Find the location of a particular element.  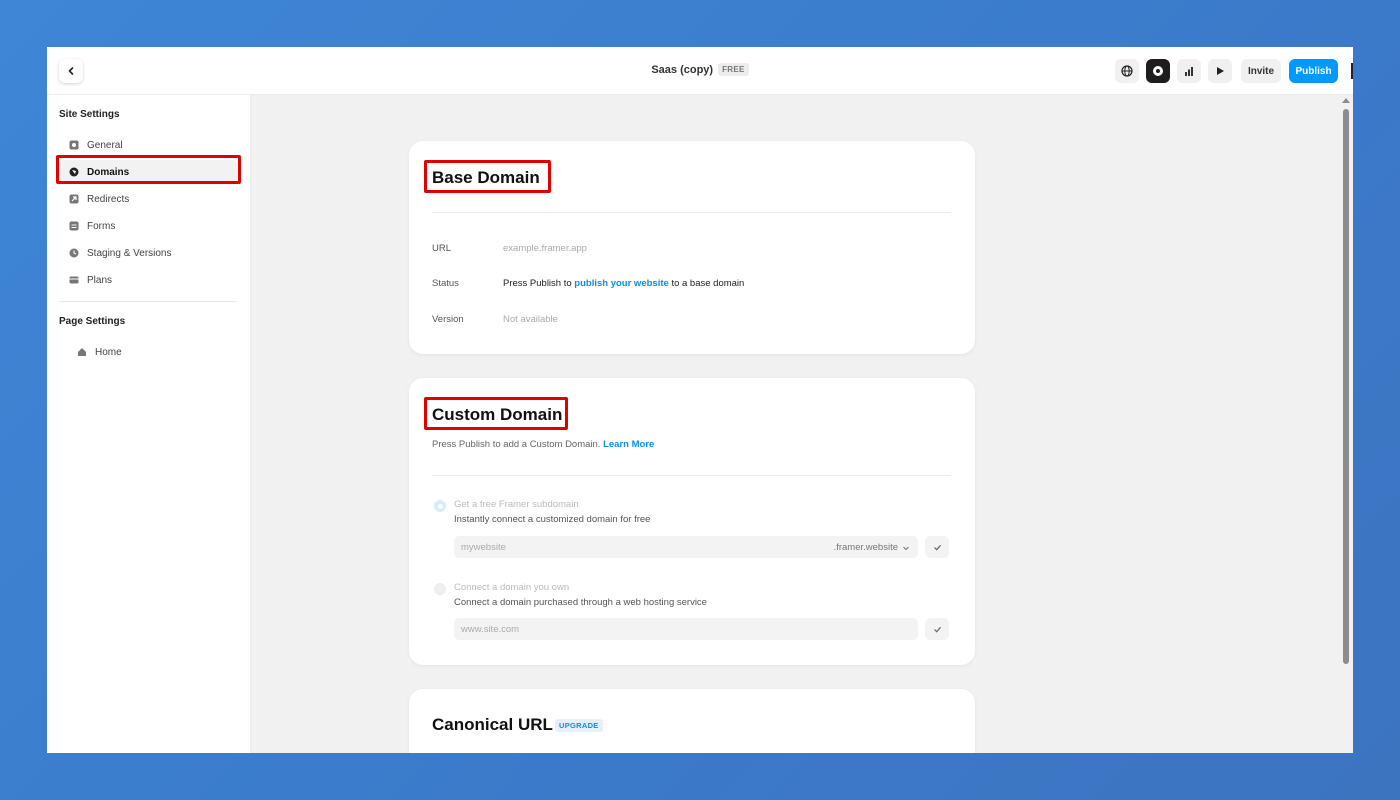

sidebar-item-label: Domains is located at coordinates (108, 172).